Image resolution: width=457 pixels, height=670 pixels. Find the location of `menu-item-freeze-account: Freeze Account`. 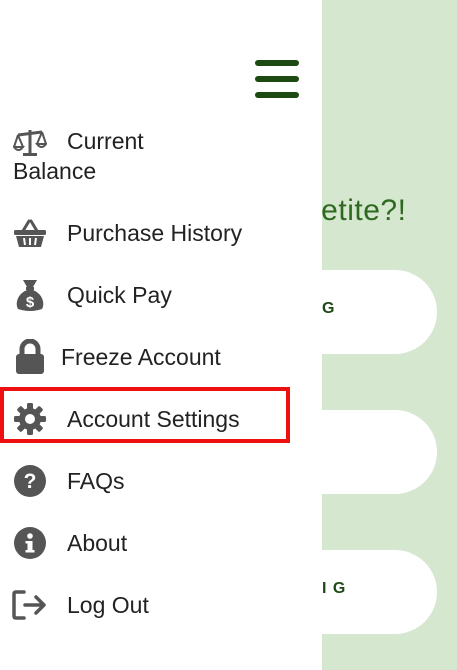

menu-item-freeze-account: Freeze Account is located at coordinates (150, 357).